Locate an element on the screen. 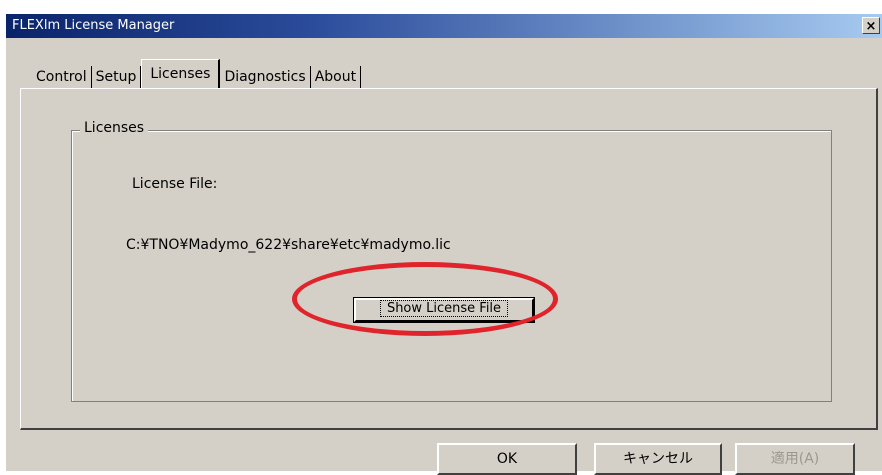 The height and width of the screenshot is (475, 882). show-license-file-button: Show License File is located at coordinates (444, 310).